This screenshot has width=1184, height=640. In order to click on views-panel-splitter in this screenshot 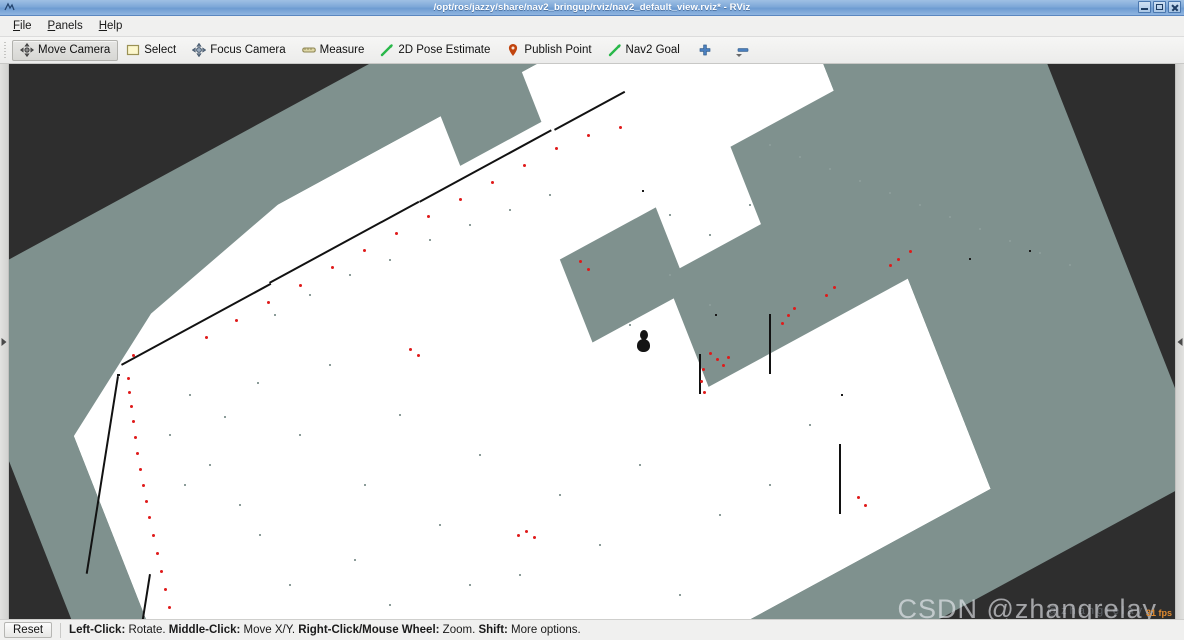, I will do `click(1179, 341)`.